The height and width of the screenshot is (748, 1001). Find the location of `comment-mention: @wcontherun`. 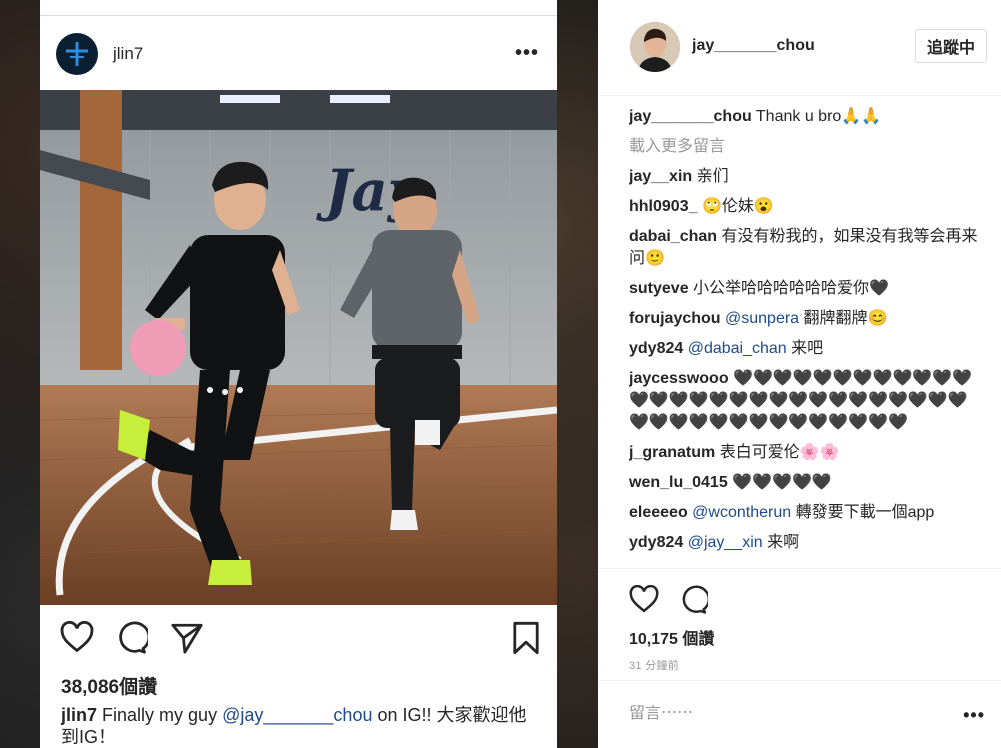

comment-mention: @wcontherun is located at coordinates (741, 512).